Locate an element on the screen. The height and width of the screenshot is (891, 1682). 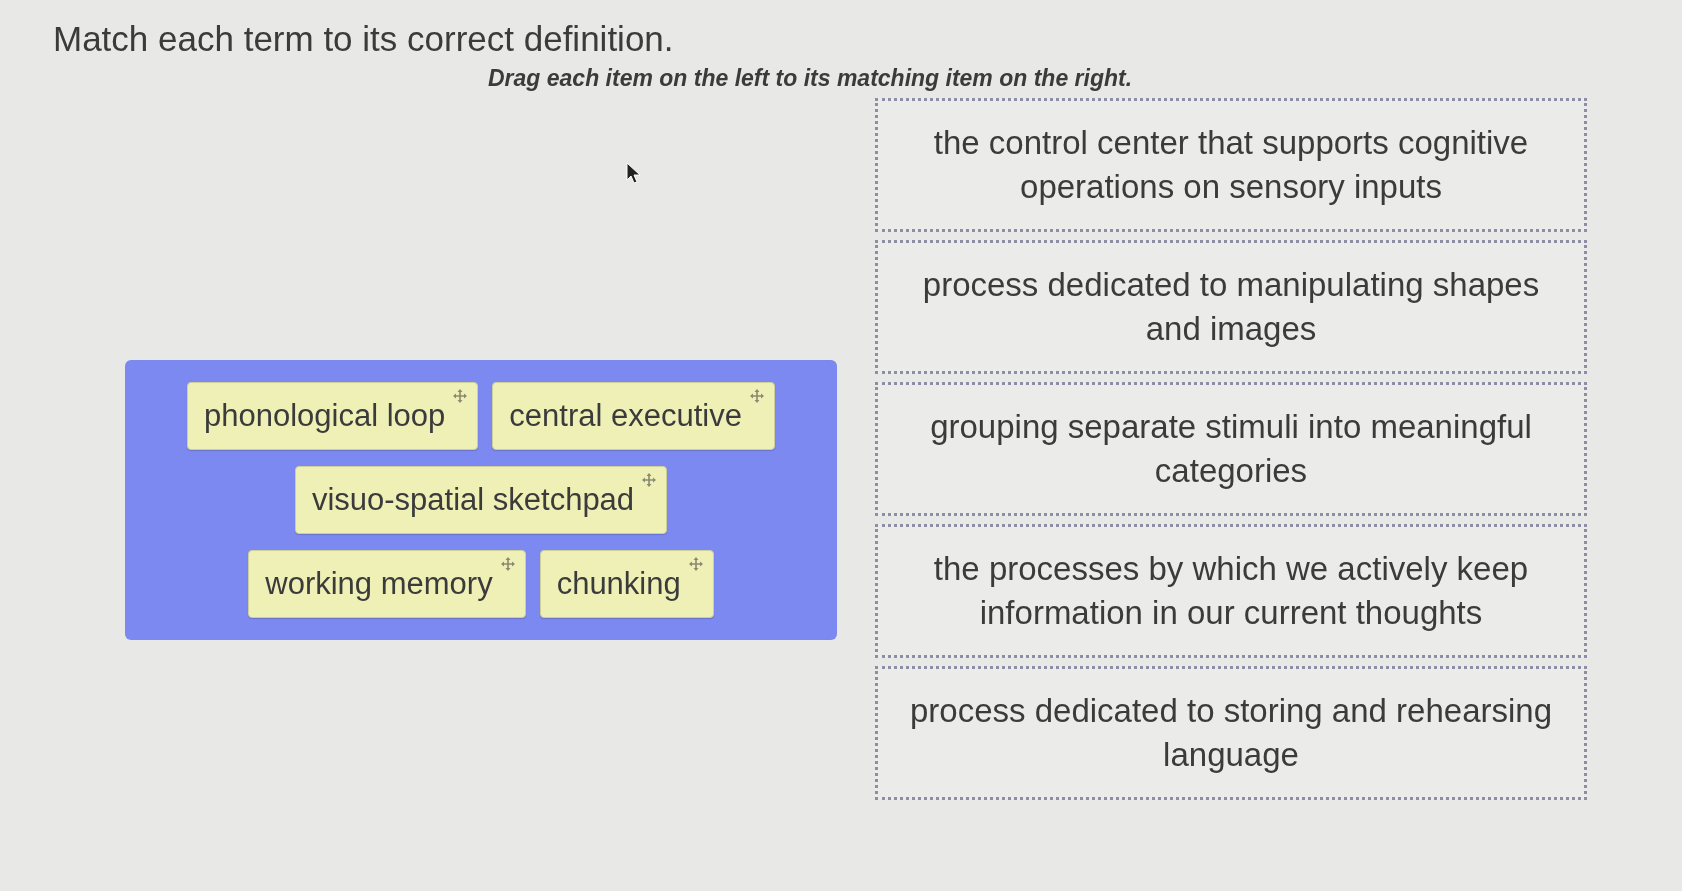
drop-zone: grouping separate stimuli into meaningful categories is located at coordinates (1231, 449).